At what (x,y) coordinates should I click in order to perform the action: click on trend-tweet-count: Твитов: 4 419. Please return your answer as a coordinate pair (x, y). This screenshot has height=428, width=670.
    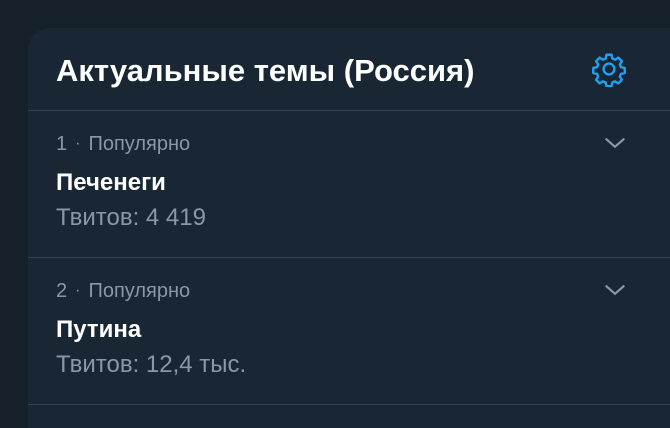
    Looking at the image, I should click on (131, 217).